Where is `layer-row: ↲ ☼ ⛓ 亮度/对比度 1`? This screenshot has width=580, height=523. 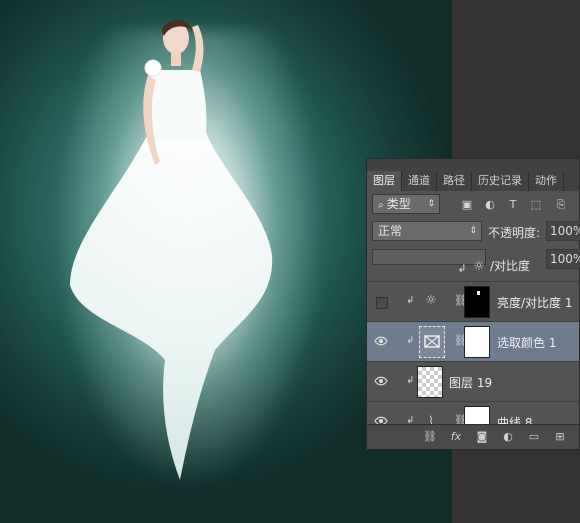 layer-row: ↲ ☼ ⛓ 亮度/对比度 1 is located at coordinates (473, 301).